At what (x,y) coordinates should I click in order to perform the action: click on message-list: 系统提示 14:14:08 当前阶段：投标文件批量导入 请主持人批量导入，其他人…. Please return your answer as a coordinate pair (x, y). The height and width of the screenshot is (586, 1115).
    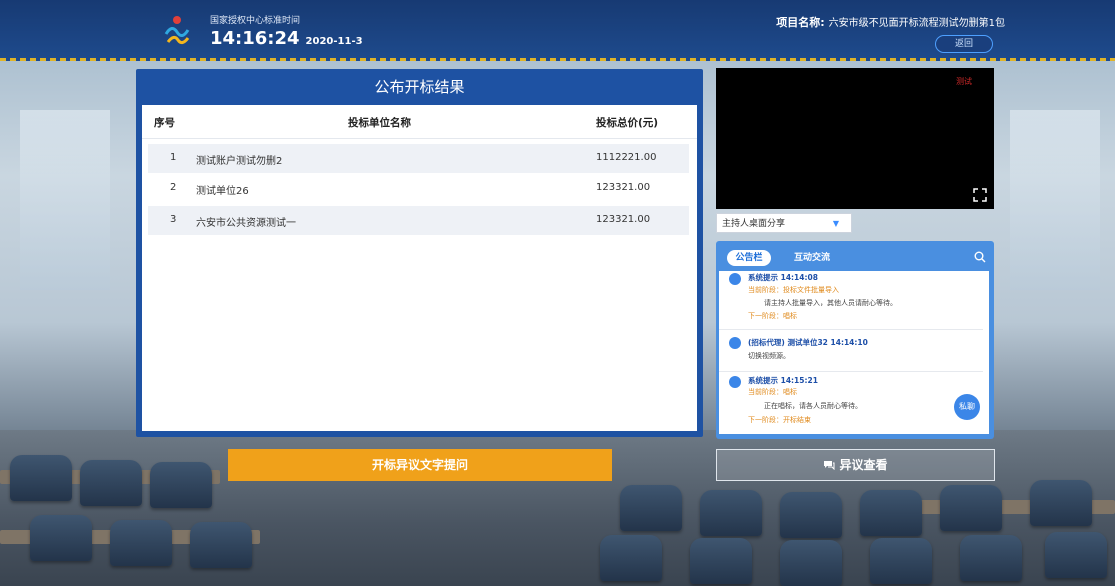
    Looking at the image, I should click on (854, 352).